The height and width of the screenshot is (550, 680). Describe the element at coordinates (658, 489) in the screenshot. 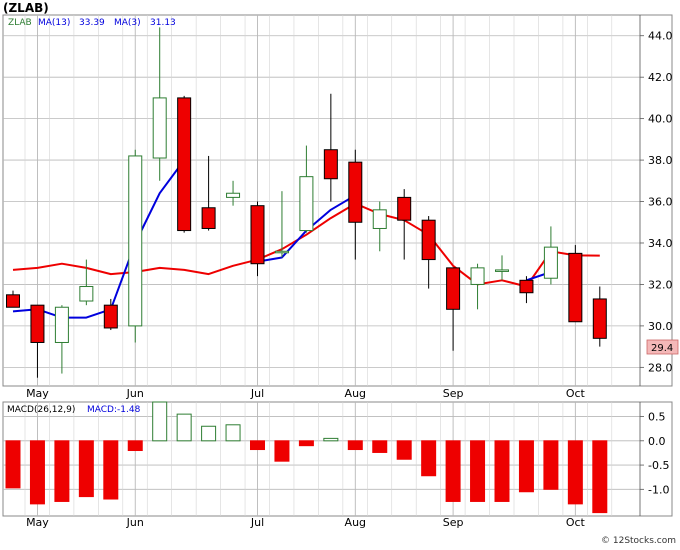

I see `macd-tick-label: -1.0` at that location.